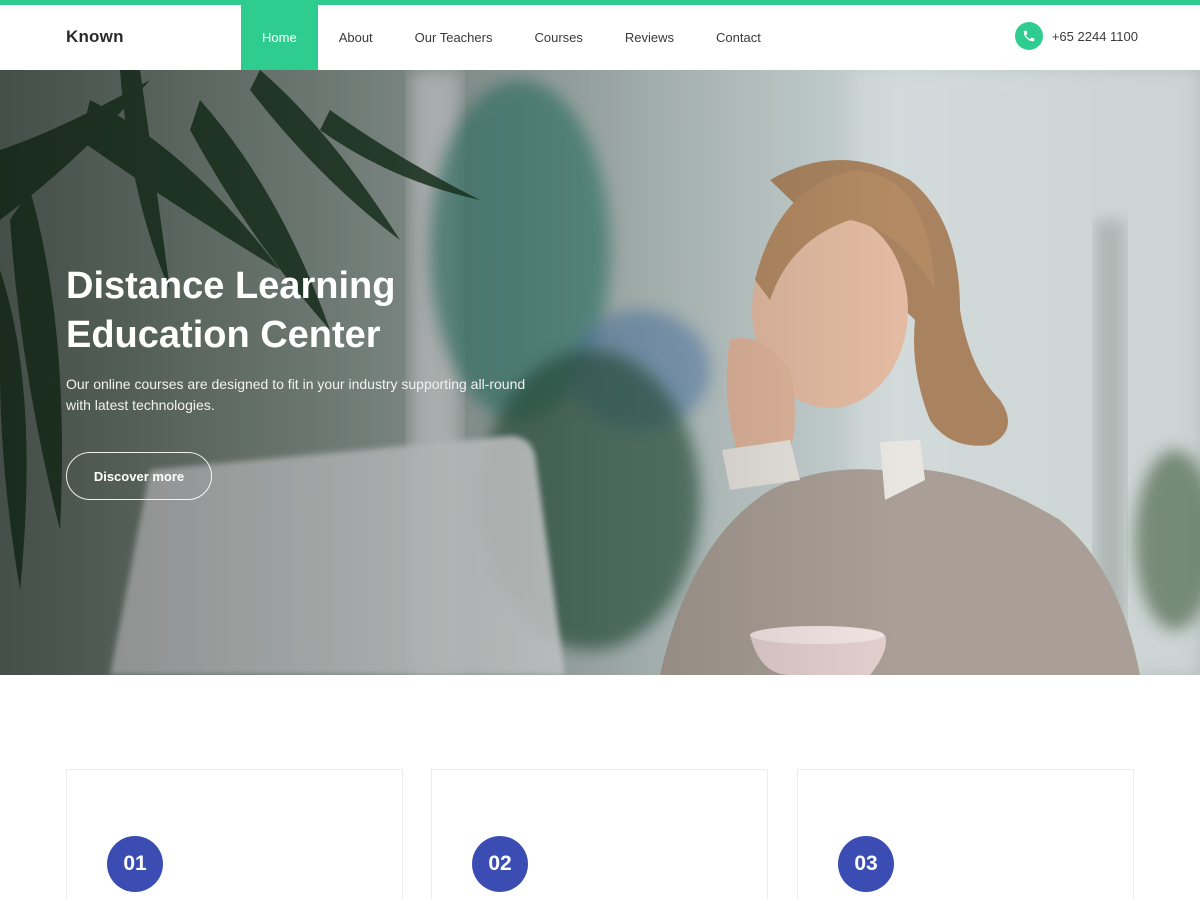  What do you see at coordinates (1028, 36) in the screenshot?
I see `phone-icon` at bounding box center [1028, 36].